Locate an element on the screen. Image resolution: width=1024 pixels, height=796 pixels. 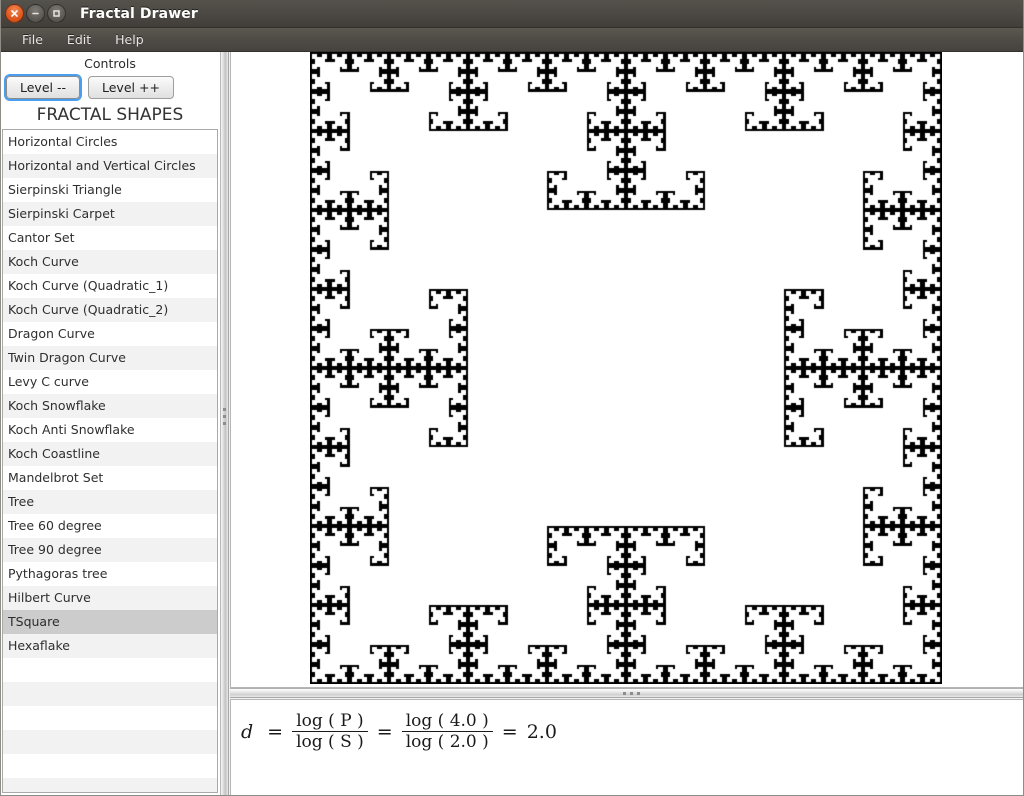
list-item: Tree is located at coordinates (110, 502).